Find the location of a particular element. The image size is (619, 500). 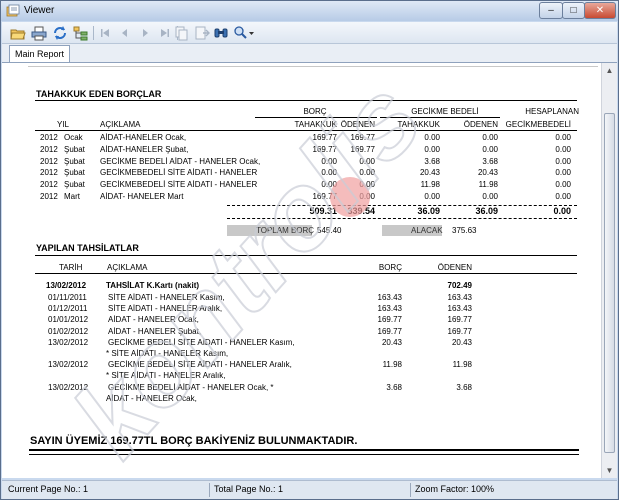

tab-main-report: Main Report is located at coordinates (40, 54).